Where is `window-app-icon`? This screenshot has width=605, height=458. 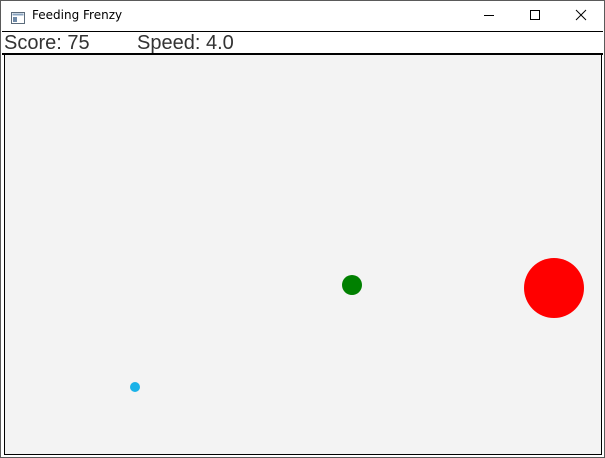
window-app-icon is located at coordinates (18, 16).